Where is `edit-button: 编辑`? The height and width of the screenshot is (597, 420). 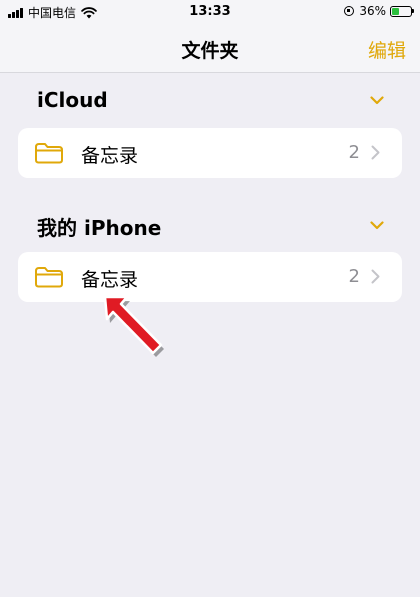 edit-button: 编辑 is located at coordinates (387, 49).